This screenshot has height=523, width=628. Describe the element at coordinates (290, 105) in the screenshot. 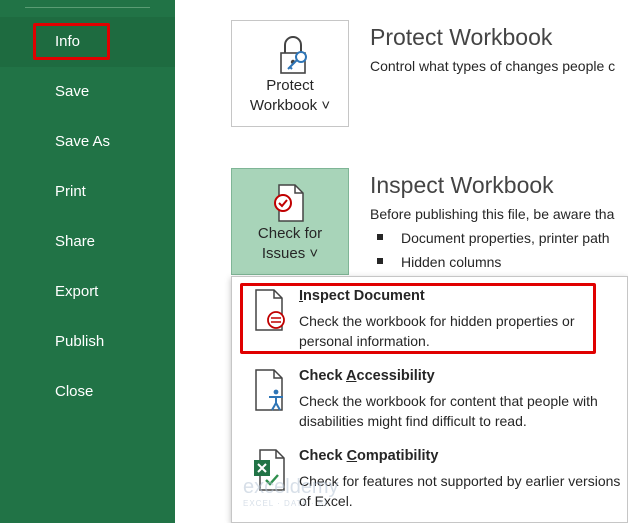

I see `protect-tile-label-2: Workbook ˅` at that location.